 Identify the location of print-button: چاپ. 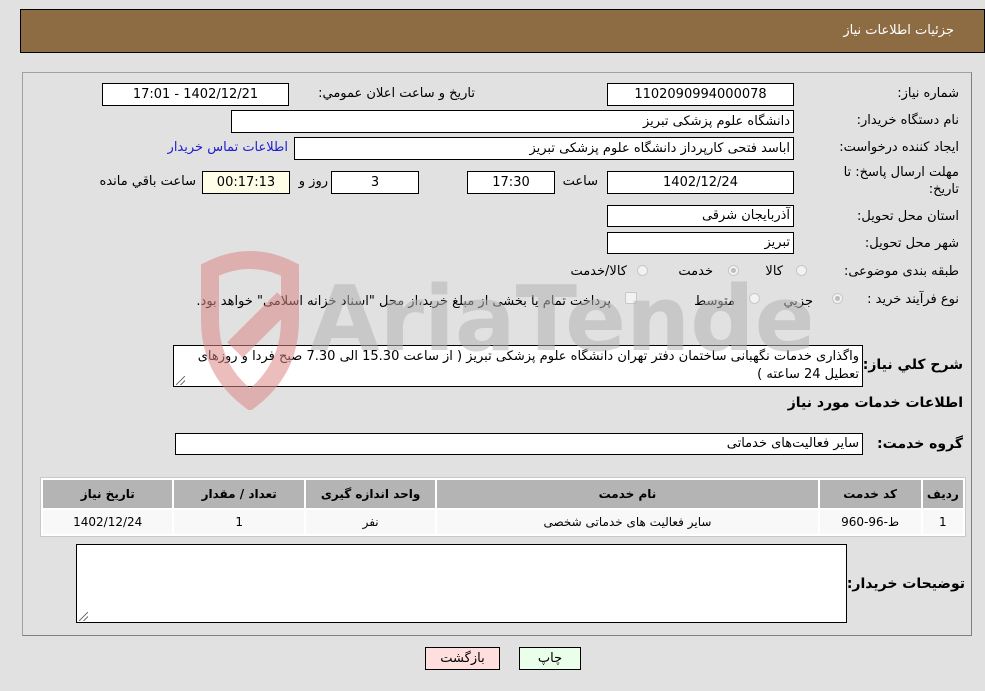
(550, 658).